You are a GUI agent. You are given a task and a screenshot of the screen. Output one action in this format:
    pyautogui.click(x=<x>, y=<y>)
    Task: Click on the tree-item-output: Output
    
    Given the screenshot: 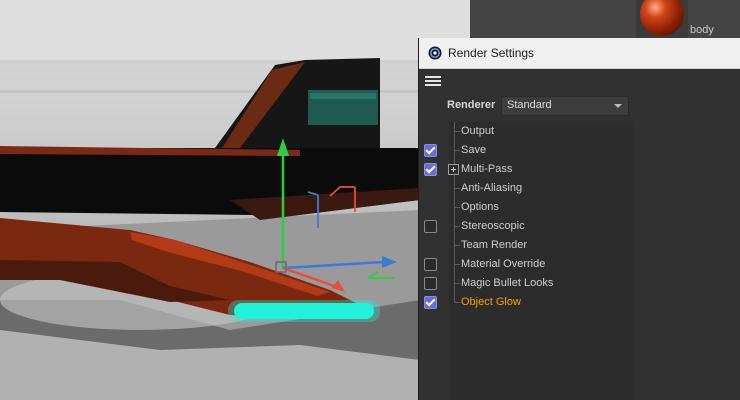 What is the action you would take?
    pyautogui.click(x=579, y=131)
    